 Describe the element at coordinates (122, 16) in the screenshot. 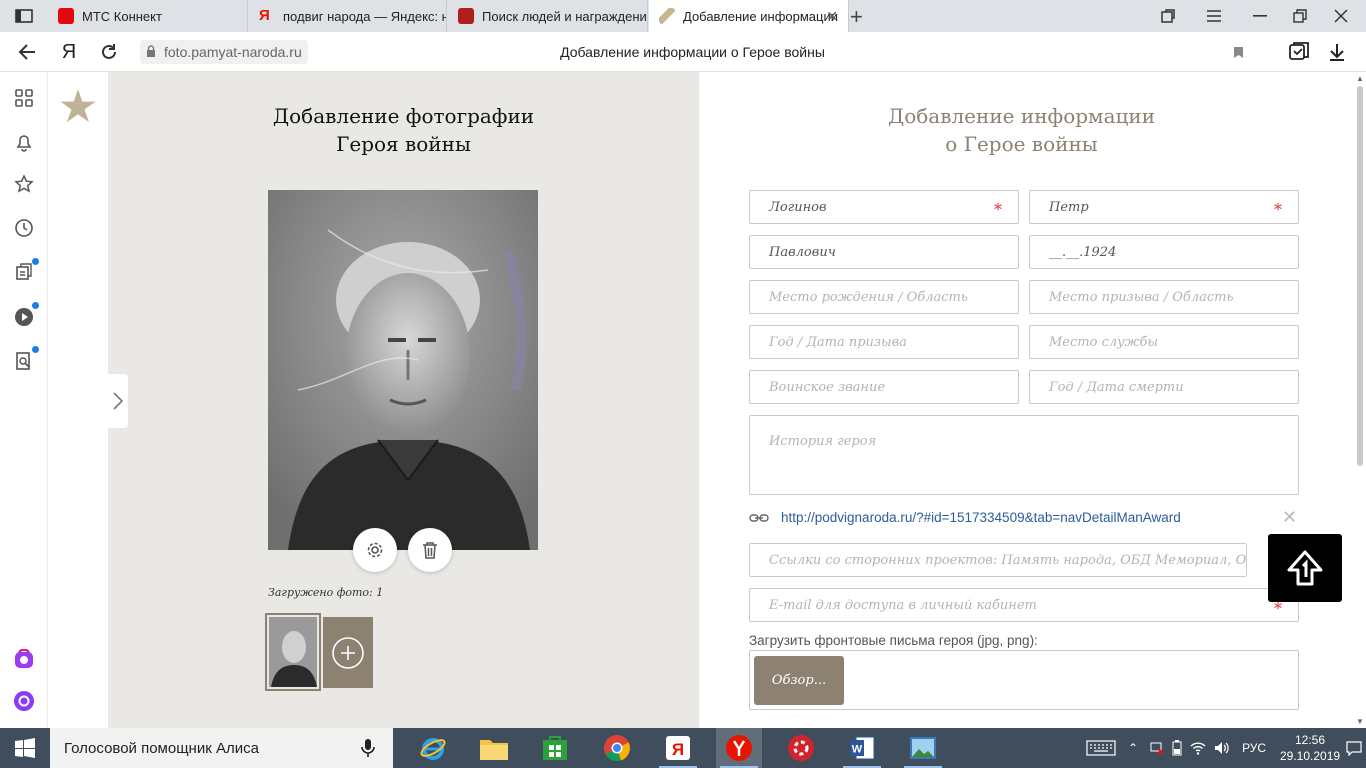

I see `tab-label: МТС Коннект` at that location.